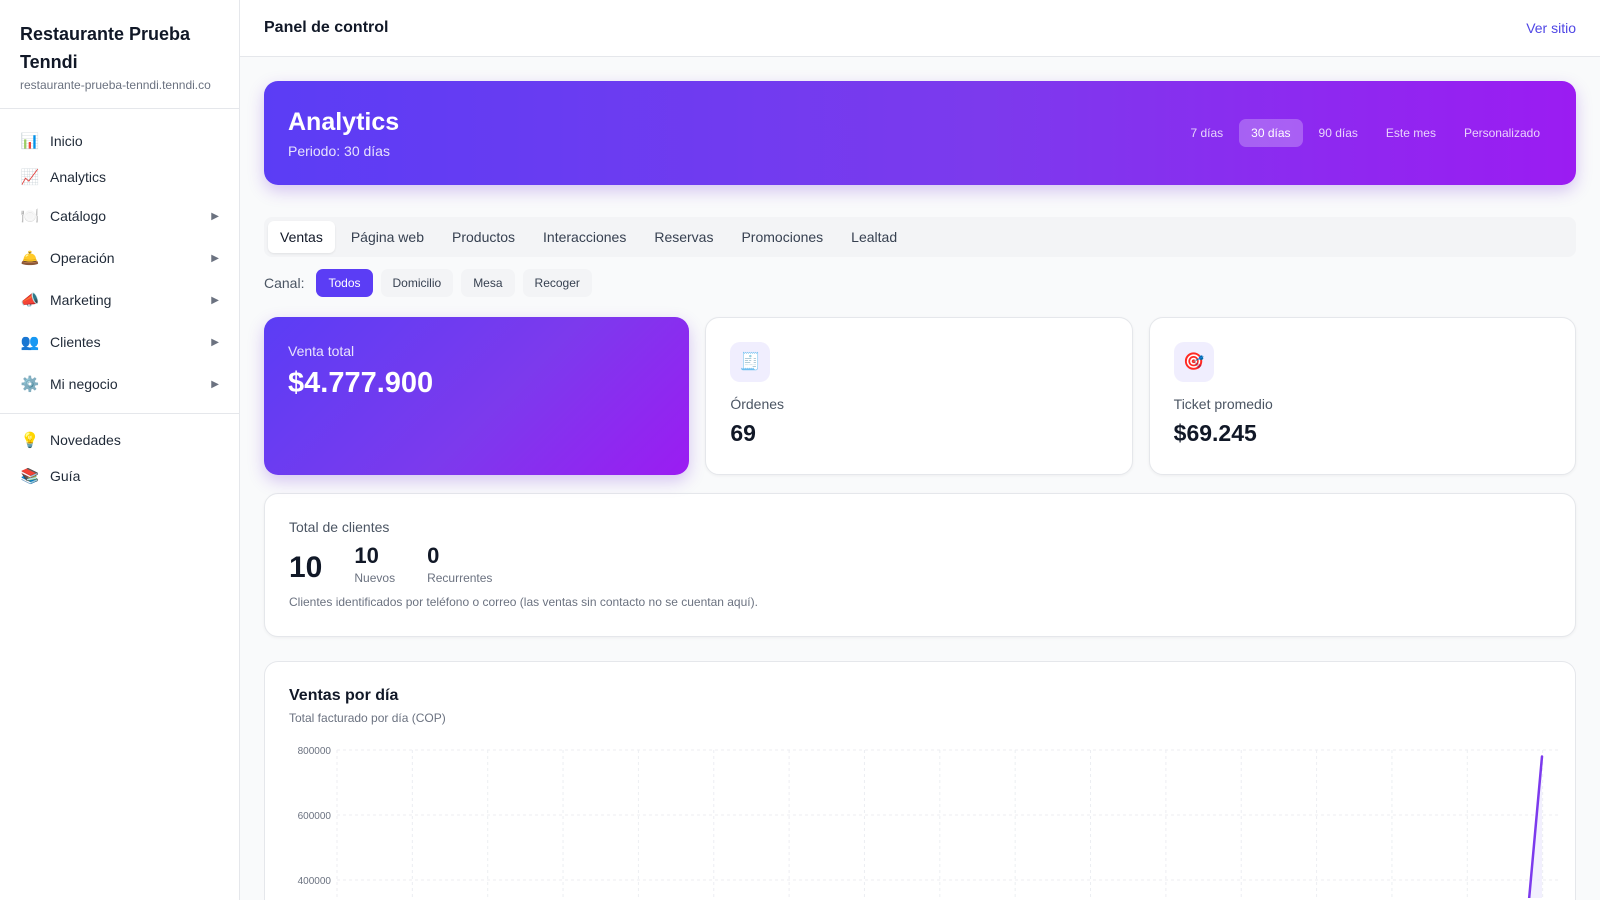  I want to click on sidebar-item-label: Operación, so click(82, 258).